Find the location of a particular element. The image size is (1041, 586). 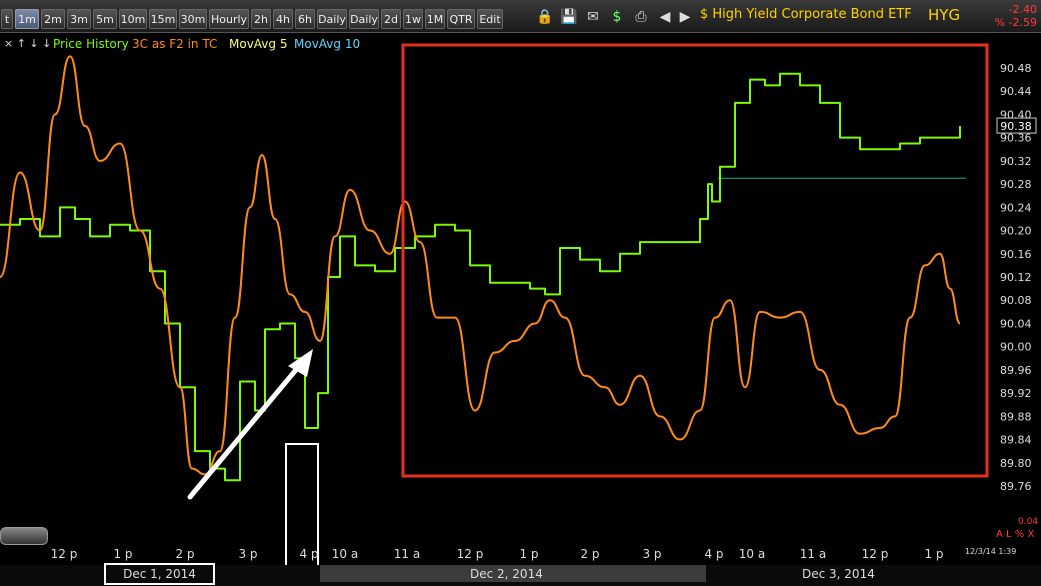

timeframe-button-0: t is located at coordinates (7, 19).